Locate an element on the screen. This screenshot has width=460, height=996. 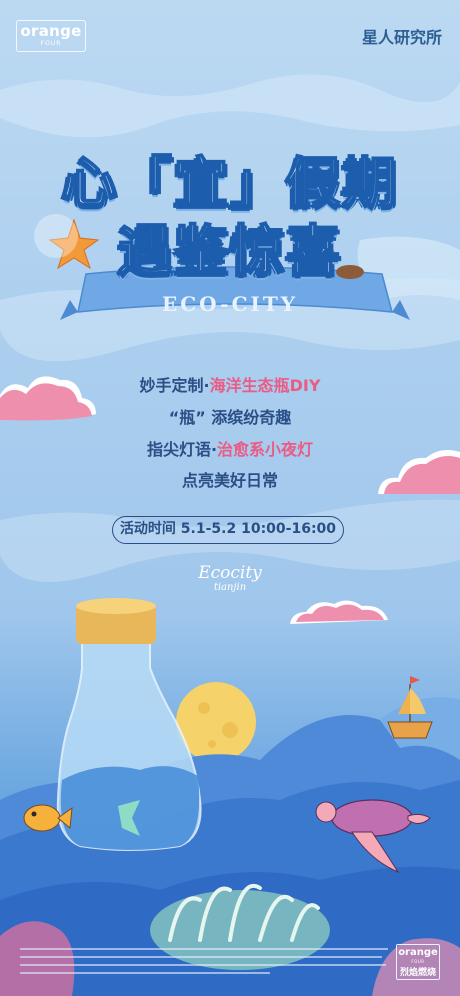
activity-1-pink: 海洋生态瓶DIY is located at coordinates (265, 385).